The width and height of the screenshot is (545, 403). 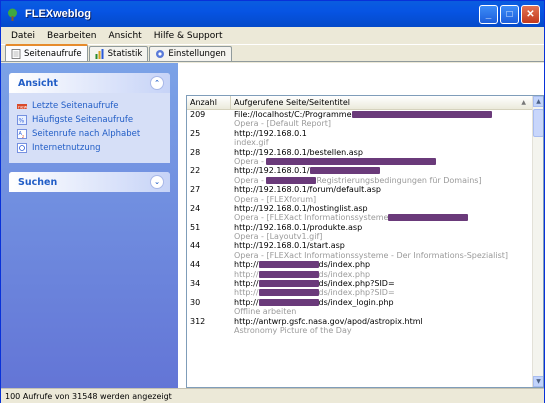 I want to click on tab-einstellungen: Einstellungen, so click(x=190, y=53).